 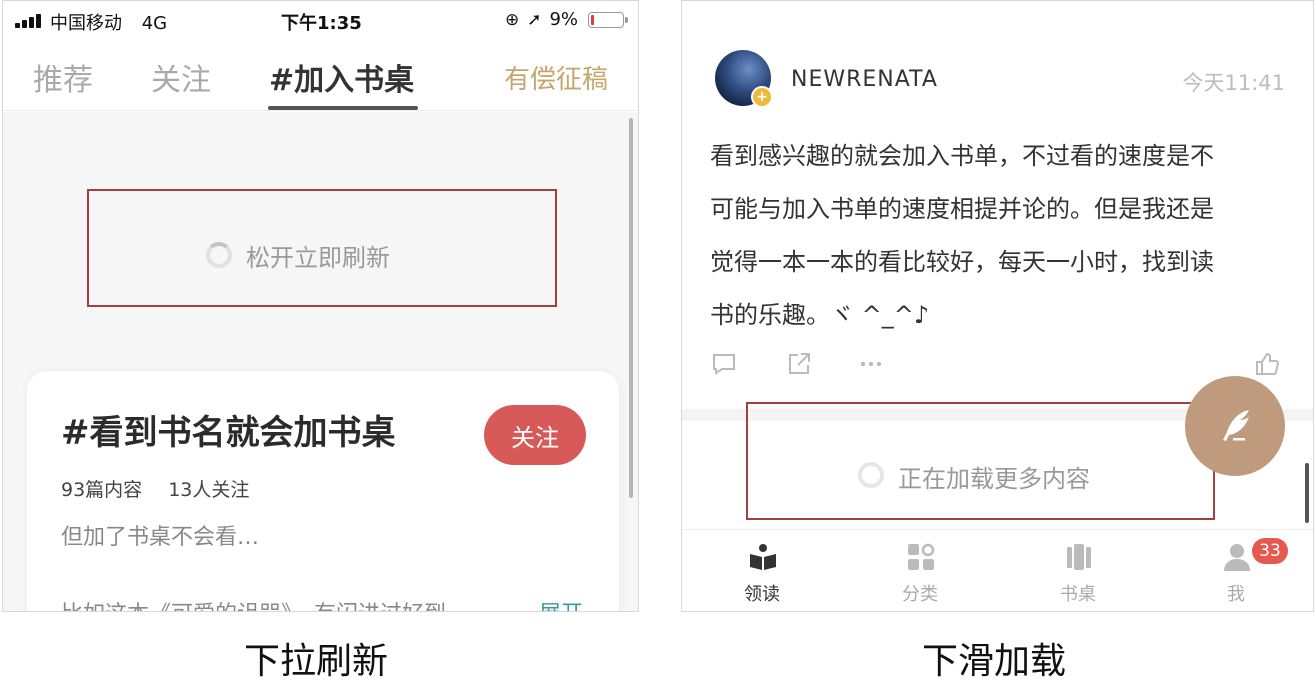 What do you see at coordinates (592, 19) in the screenshot?
I see `battery-level` at bounding box center [592, 19].